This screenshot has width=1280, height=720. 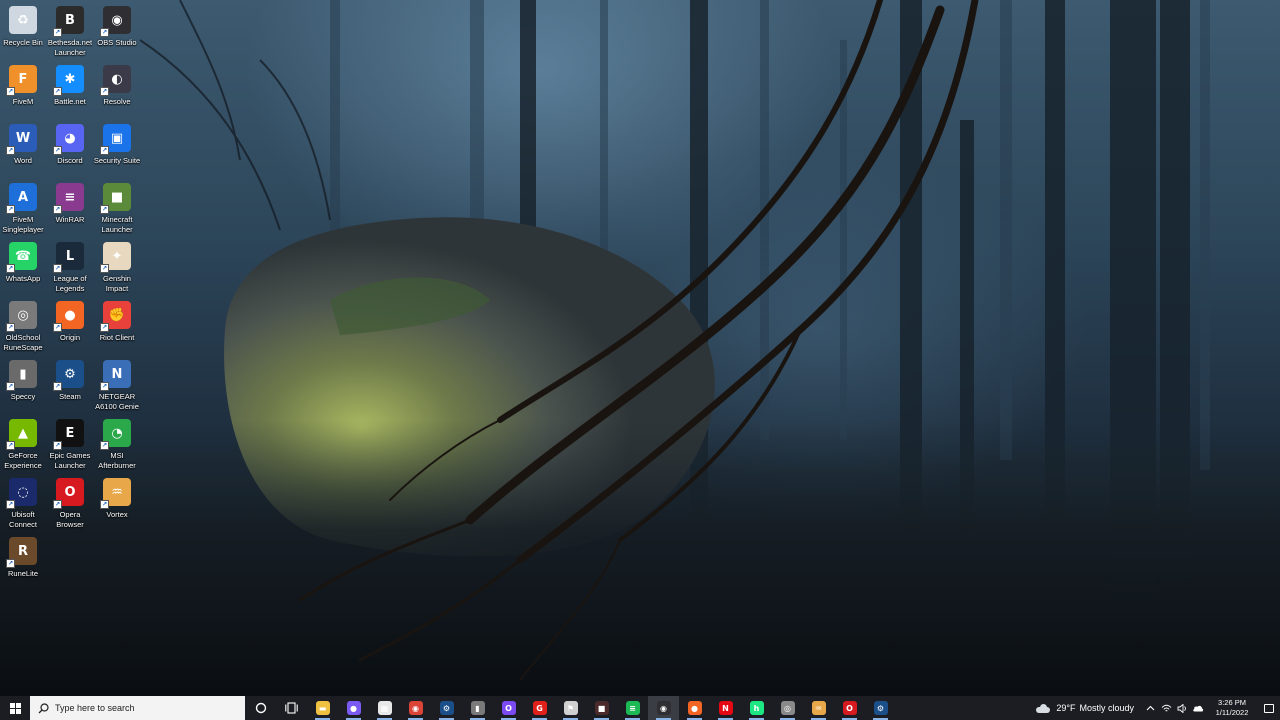 I want to click on bethesda-icon: B ↗, so click(x=68, y=21).